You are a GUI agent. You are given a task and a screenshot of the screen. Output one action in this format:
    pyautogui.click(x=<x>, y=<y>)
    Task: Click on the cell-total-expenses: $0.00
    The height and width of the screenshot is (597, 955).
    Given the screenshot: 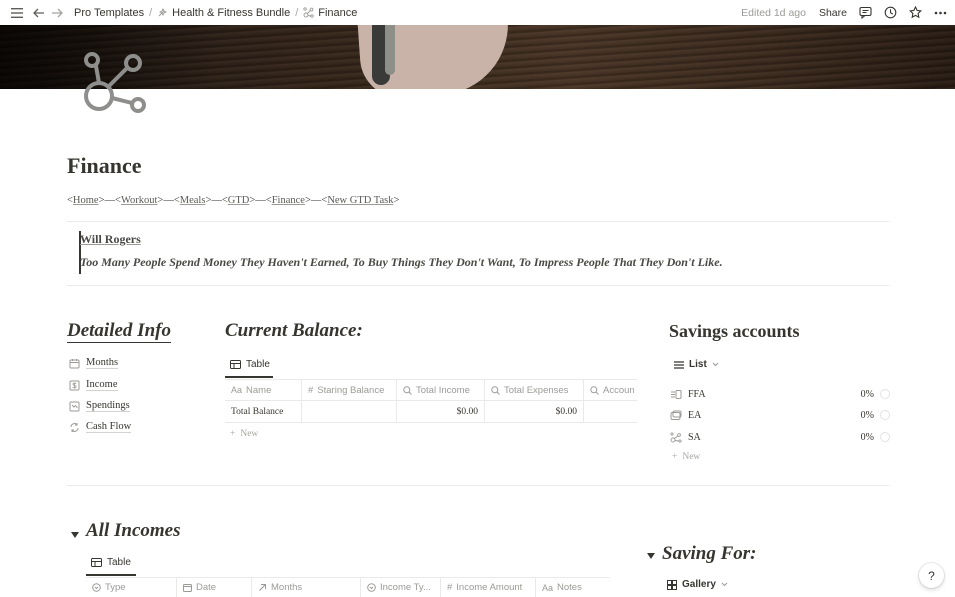 What is the action you would take?
    pyautogui.click(x=534, y=411)
    